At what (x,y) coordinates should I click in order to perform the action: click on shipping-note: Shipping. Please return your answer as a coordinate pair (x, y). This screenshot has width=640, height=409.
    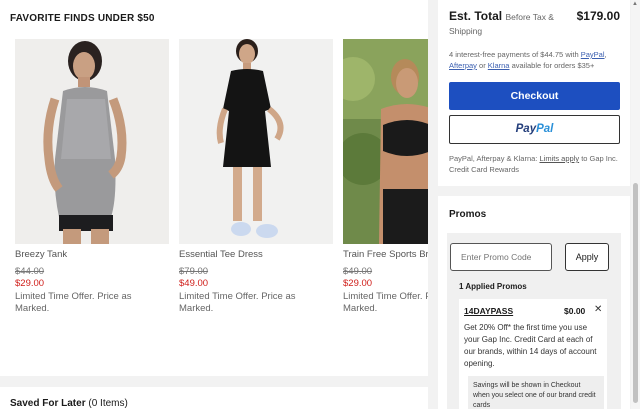
    Looking at the image, I should click on (466, 31).